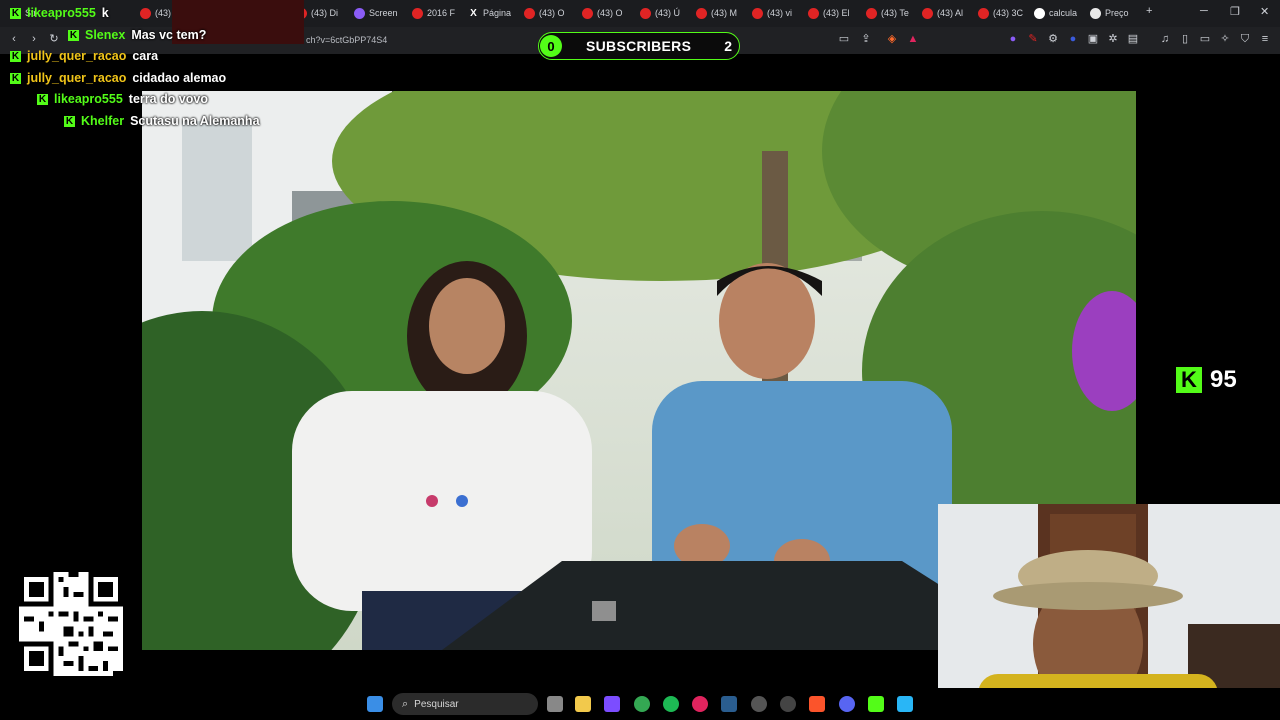  I want to click on tab: (43) 3C, so click(1000, 13).